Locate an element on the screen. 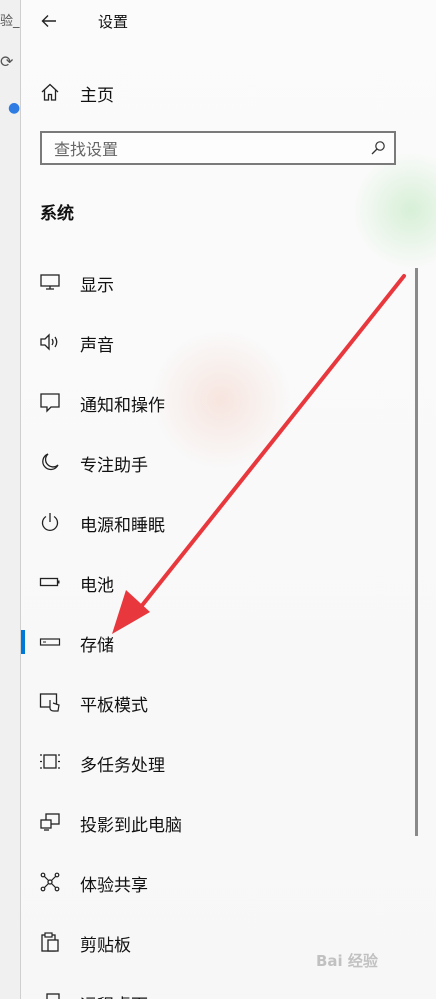 Image resolution: width=436 pixels, height=999 pixels. search-input is located at coordinates (204, 149).